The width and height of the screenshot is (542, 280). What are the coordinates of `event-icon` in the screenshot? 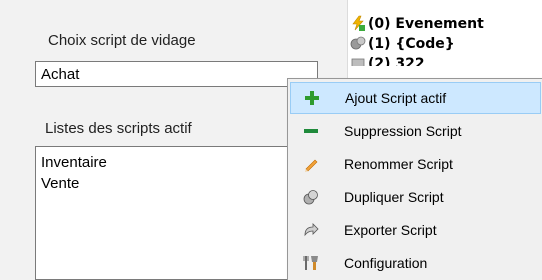 It's located at (358, 23).